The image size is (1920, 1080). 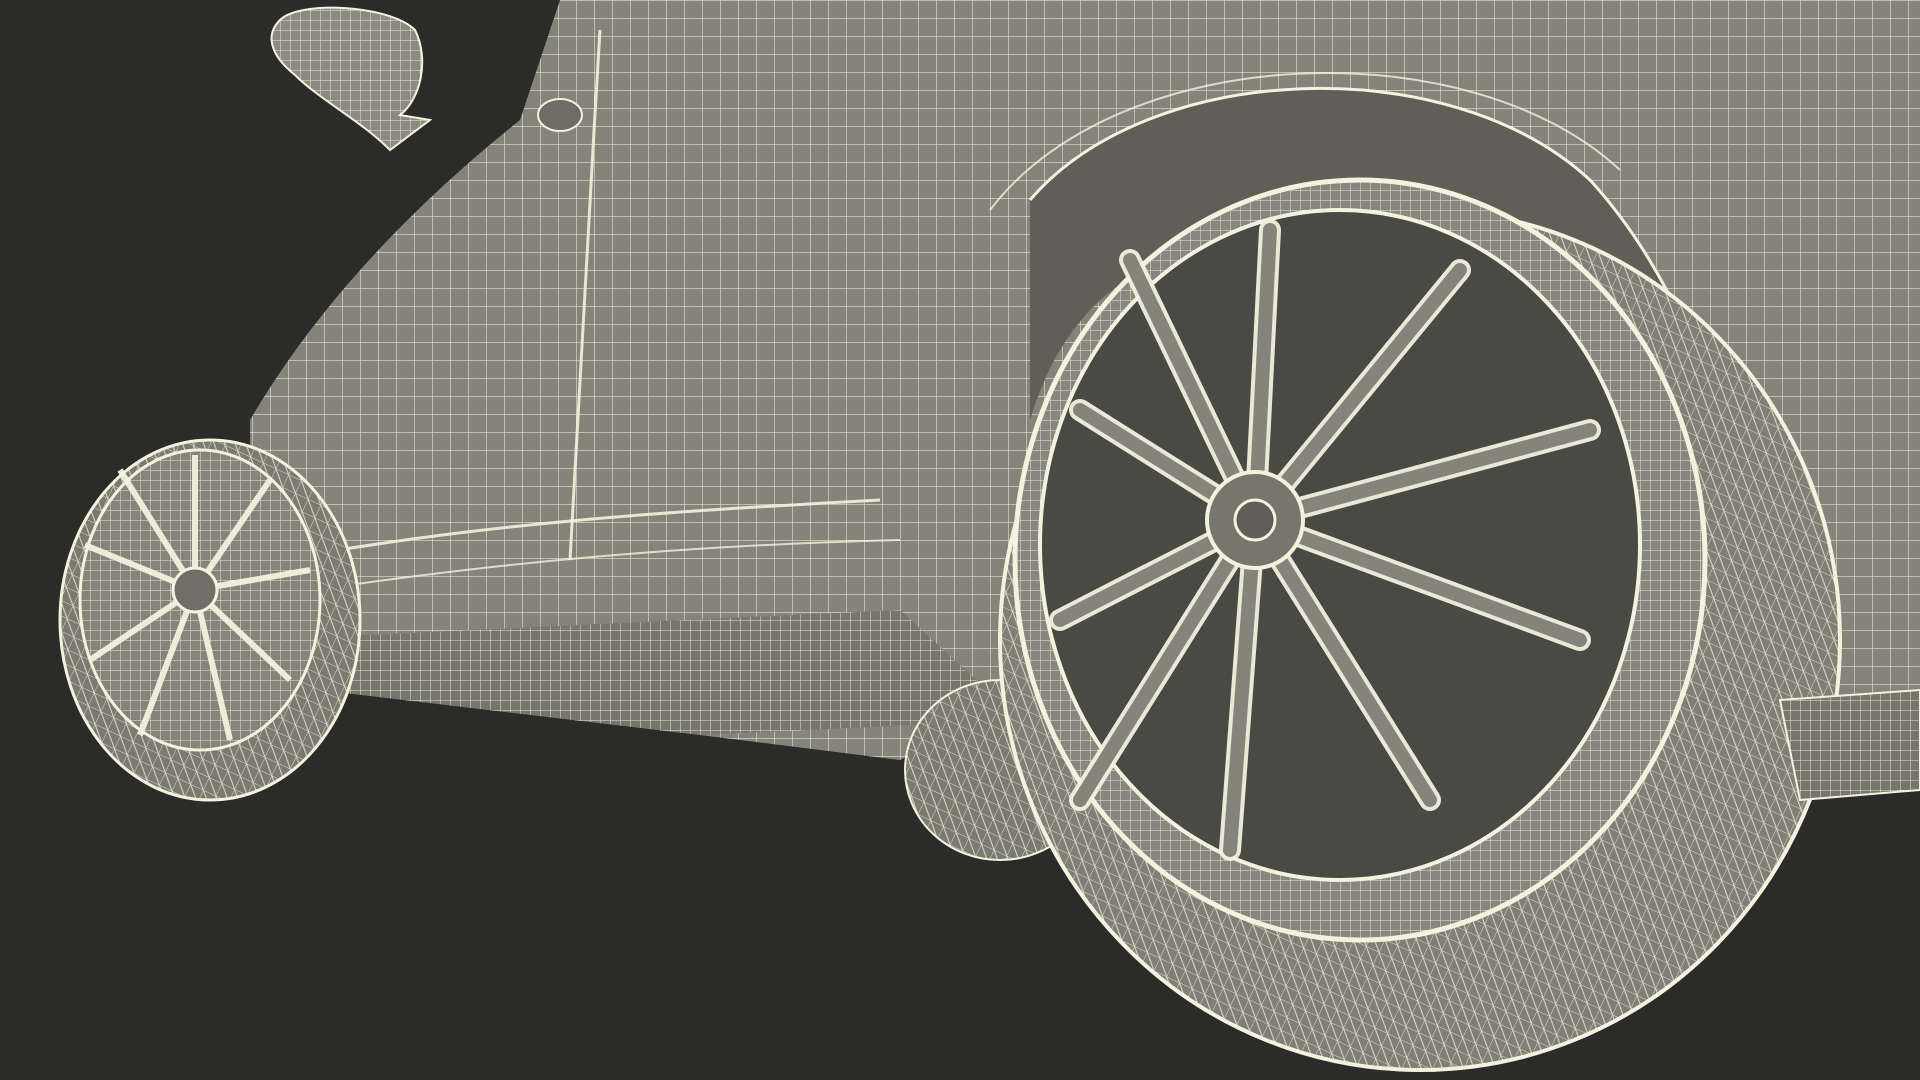 I want to click on front-wheel, so click(x=210, y=620).